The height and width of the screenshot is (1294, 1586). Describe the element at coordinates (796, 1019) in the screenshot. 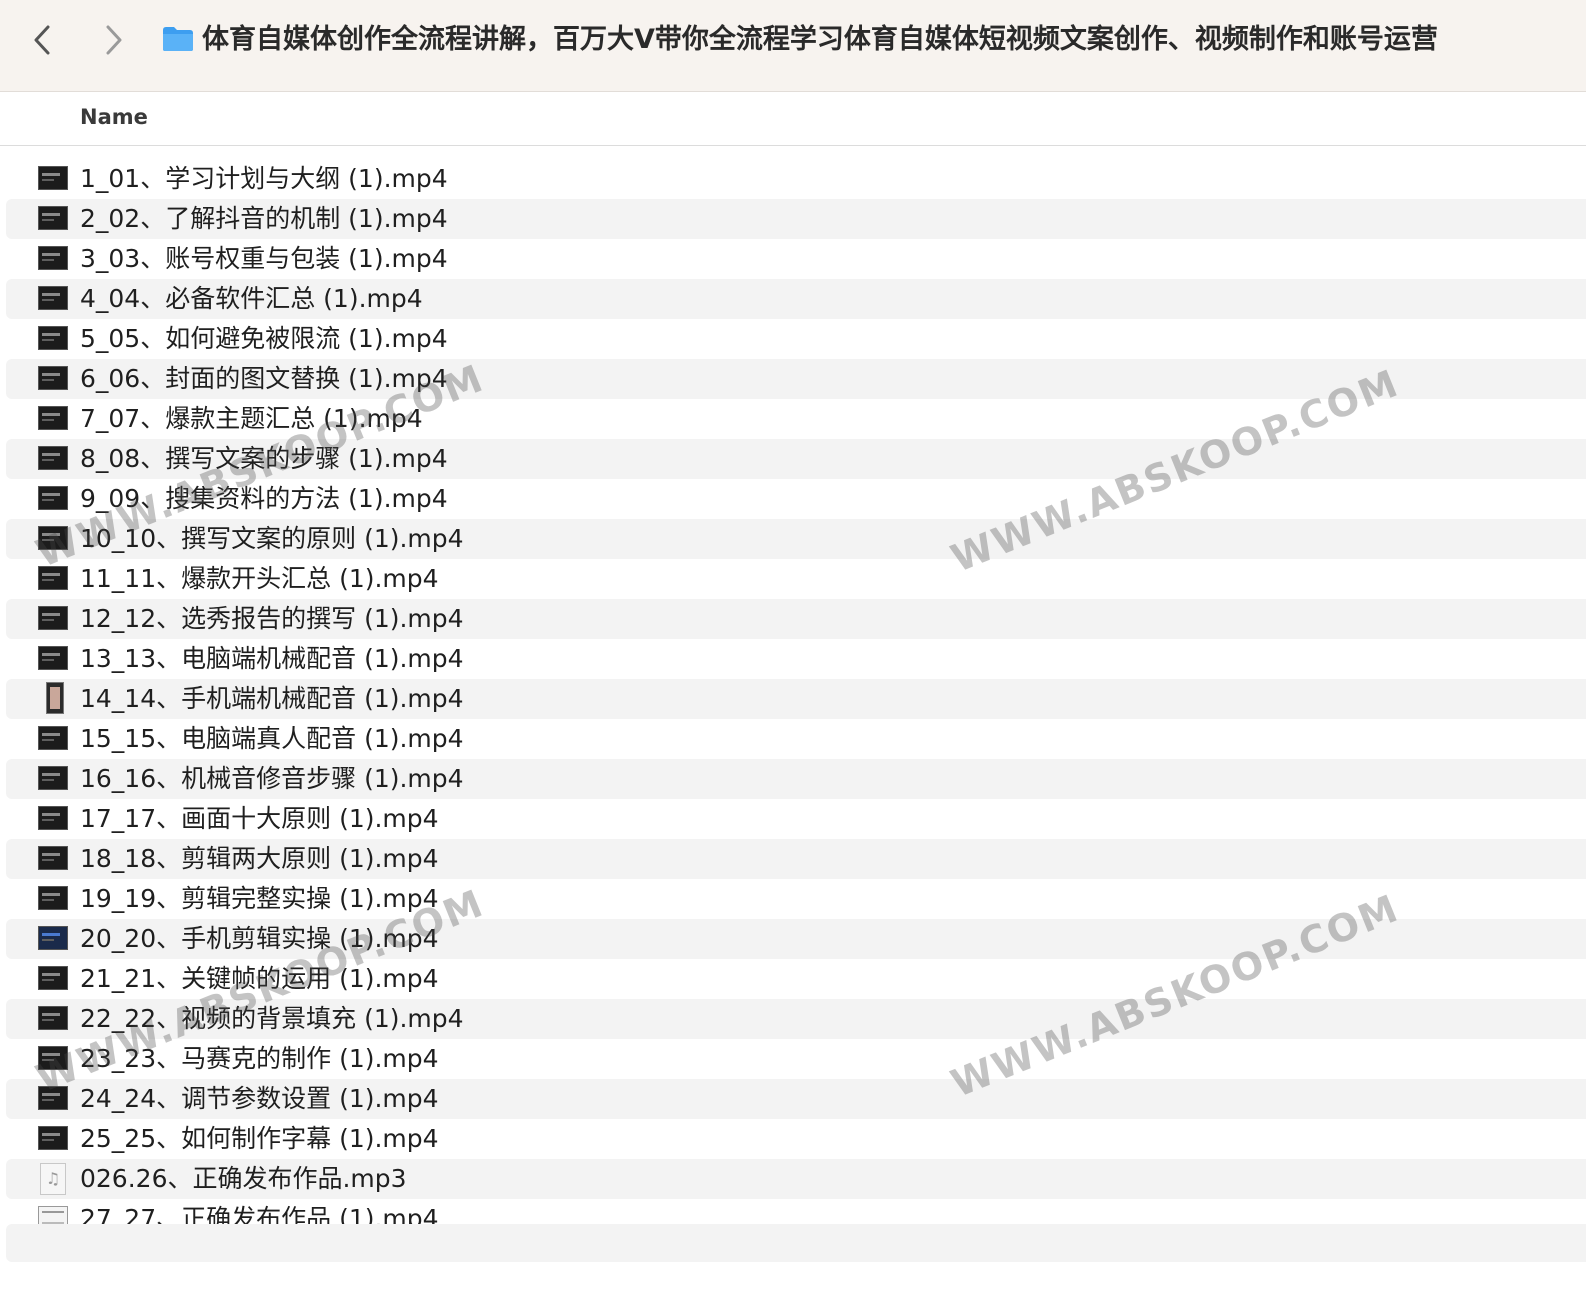

I see `file-row: 22_22、视频的背景填充 (1).mp4` at that location.